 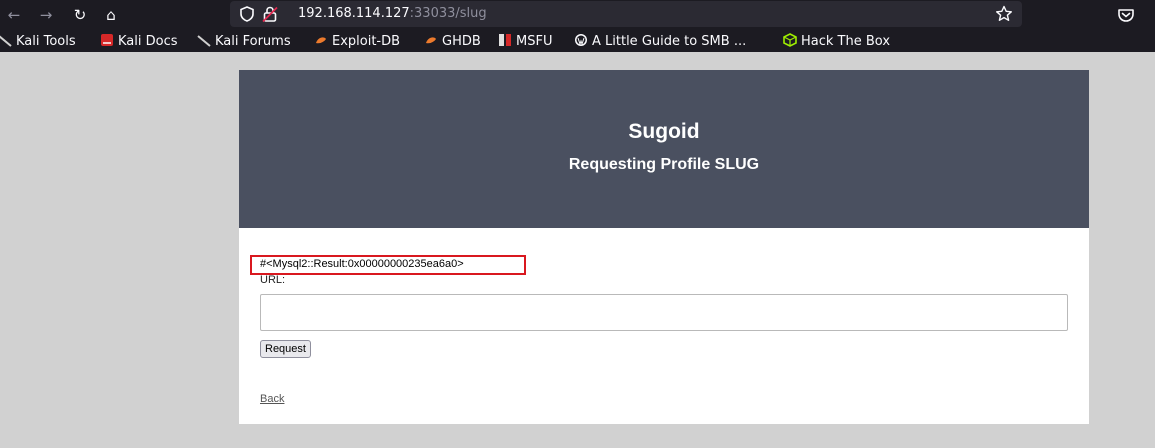 What do you see at coordinates (664, 164) in the screenshot?
I see `page-subtitle: Requesting Profile SLUG` at bounding box center [664, 164].